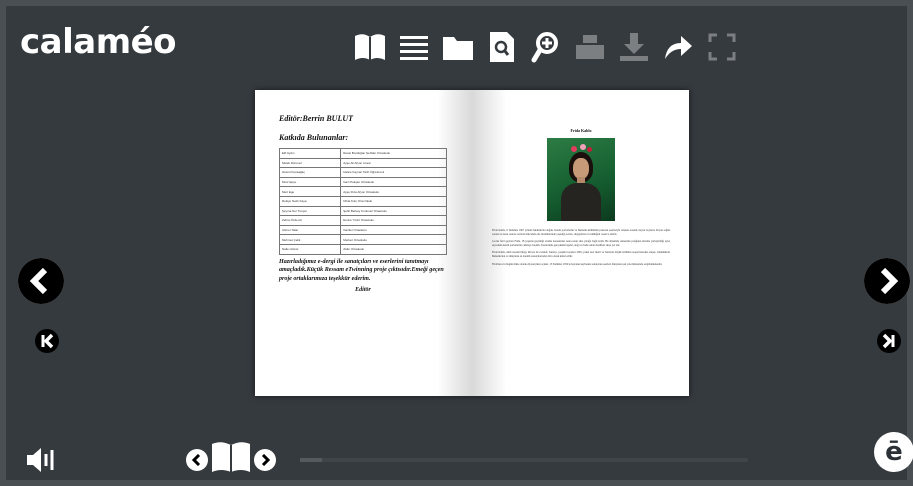  I want to click on open-book-icon, so click(370, 47).